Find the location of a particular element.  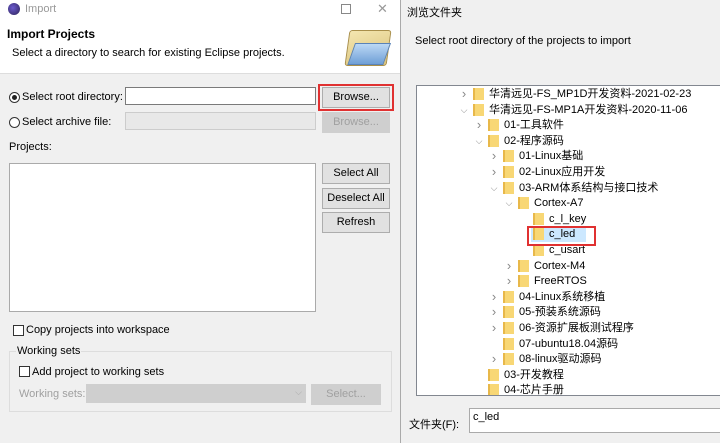

tree-item: ⌵ 02-程序源码 is located at coordinates (568, 141).